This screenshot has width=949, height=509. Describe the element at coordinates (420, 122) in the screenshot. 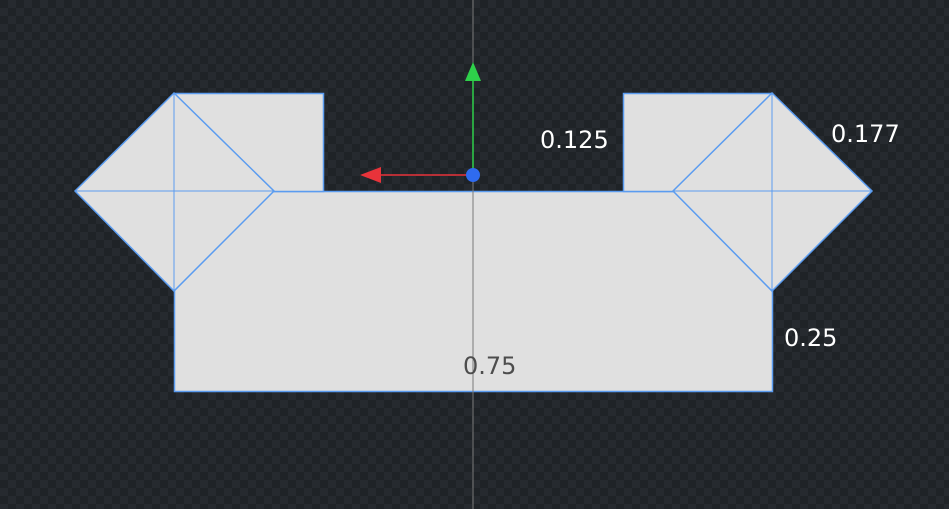

I see `transform-gizmo` at that location.